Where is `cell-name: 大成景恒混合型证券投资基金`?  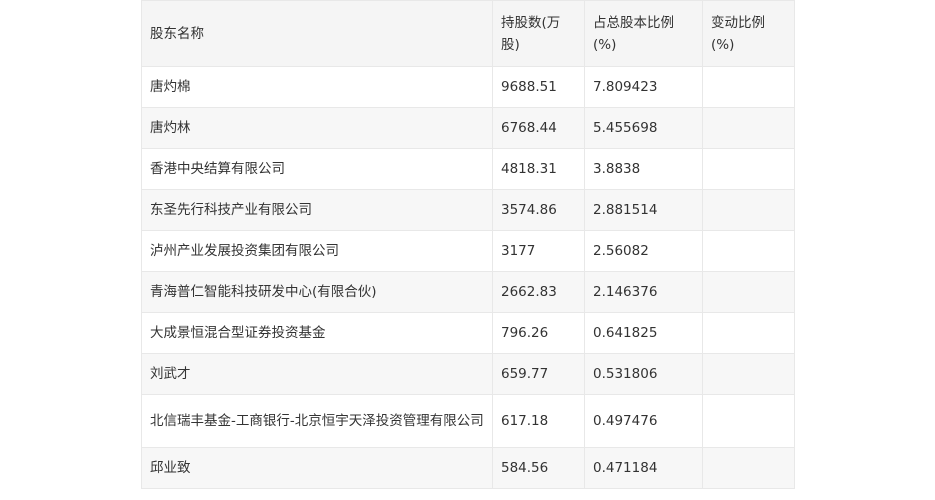
cell-name: 大成景恒混合型证券投资基金 is located at coordinates (317, 333).